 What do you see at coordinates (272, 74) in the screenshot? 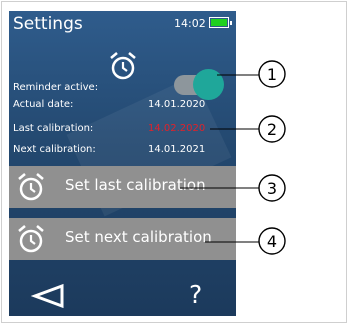
I see `callout-number-1: 1` at bounding box center [272, 74].